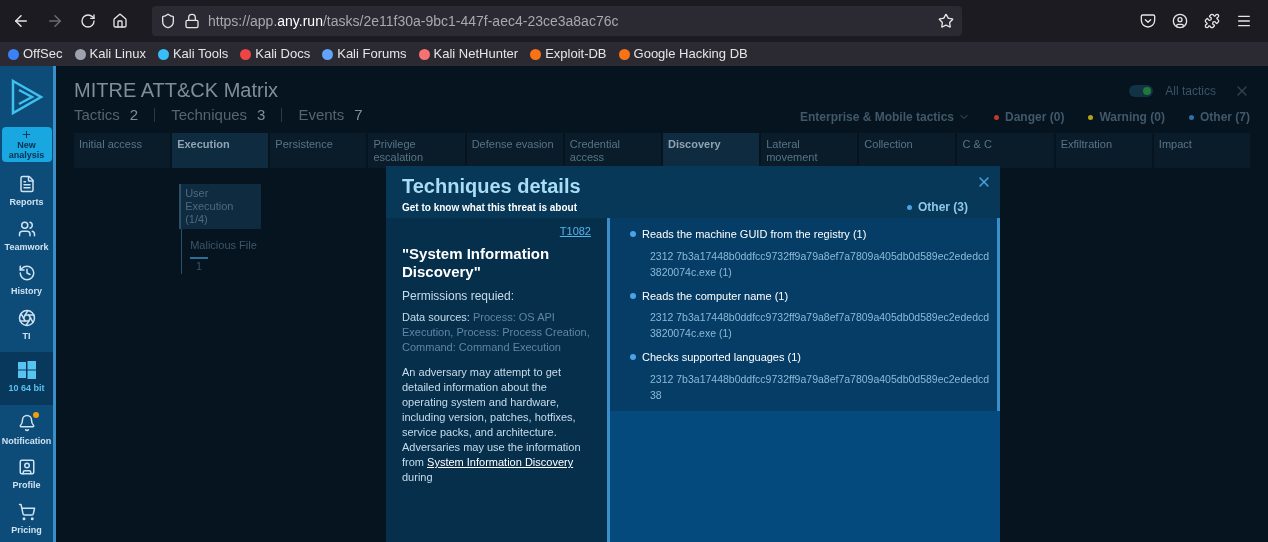  I want to click on tactic-header: Discovery, so click(711, 150).